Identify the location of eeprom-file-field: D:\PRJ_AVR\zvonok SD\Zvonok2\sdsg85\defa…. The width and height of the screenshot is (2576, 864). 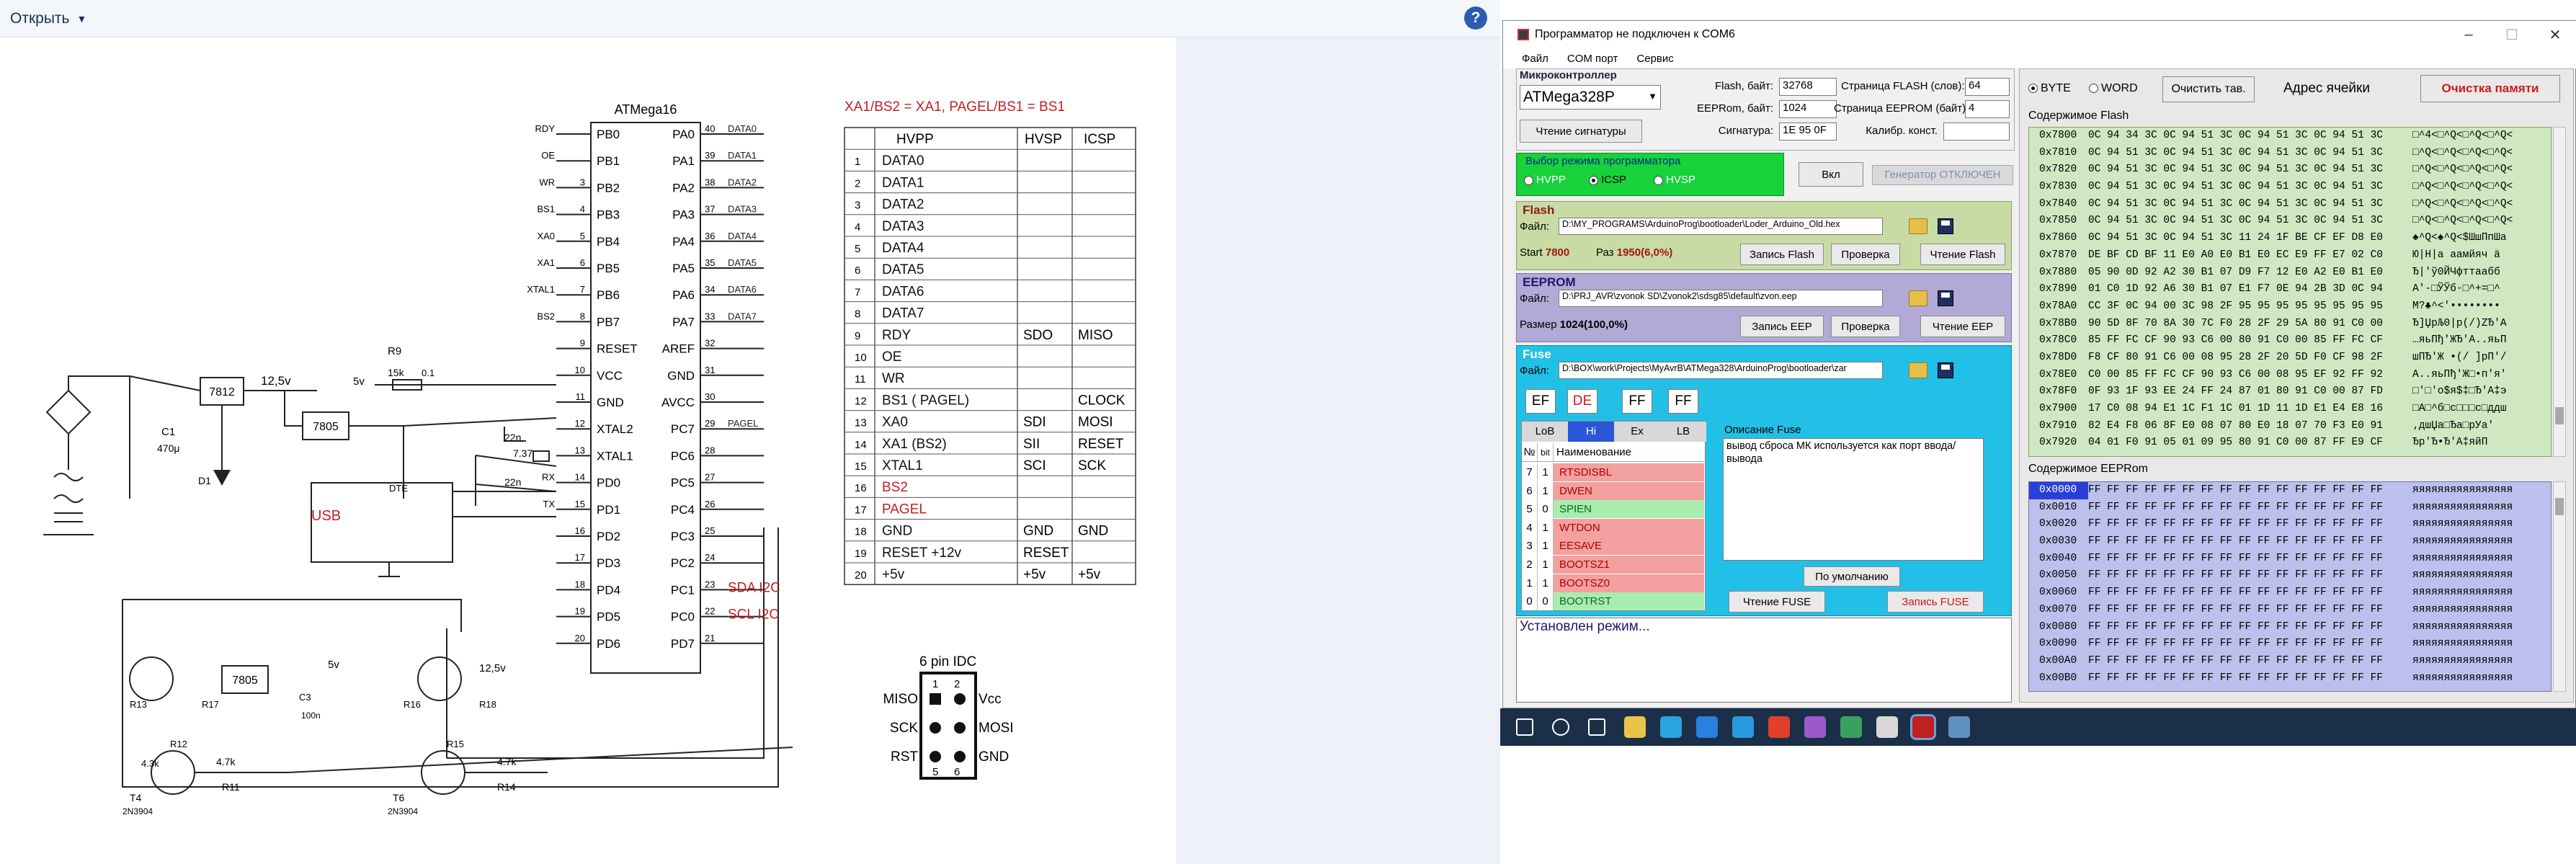
(1721, 298).